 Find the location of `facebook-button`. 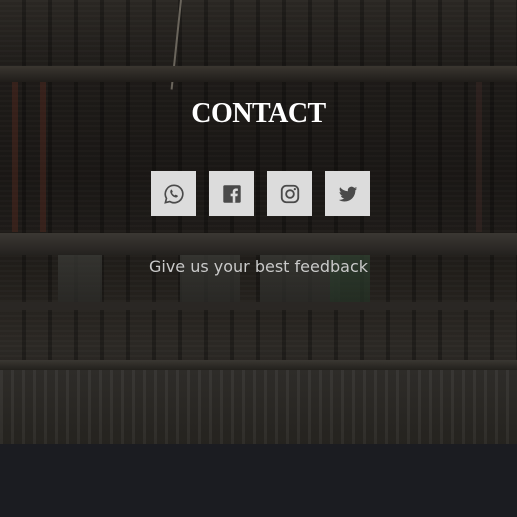

facebook-button is located at coordinates (231, 193).